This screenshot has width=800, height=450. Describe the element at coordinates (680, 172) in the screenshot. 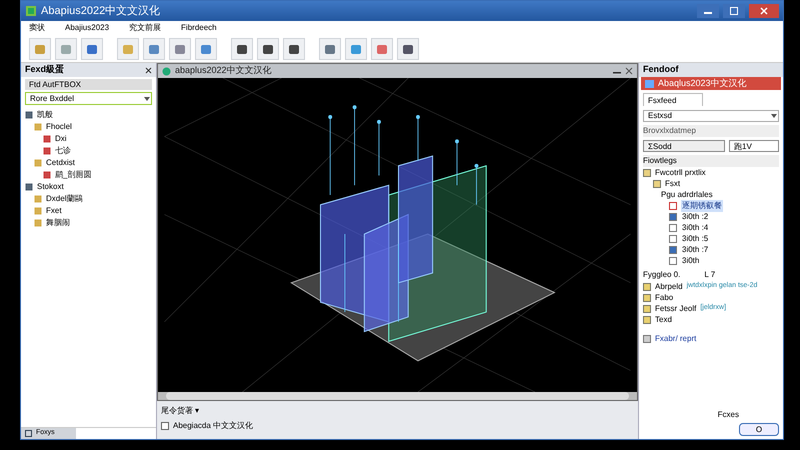

I see `tree-item: Fwcotrll prxtlix` at that location.